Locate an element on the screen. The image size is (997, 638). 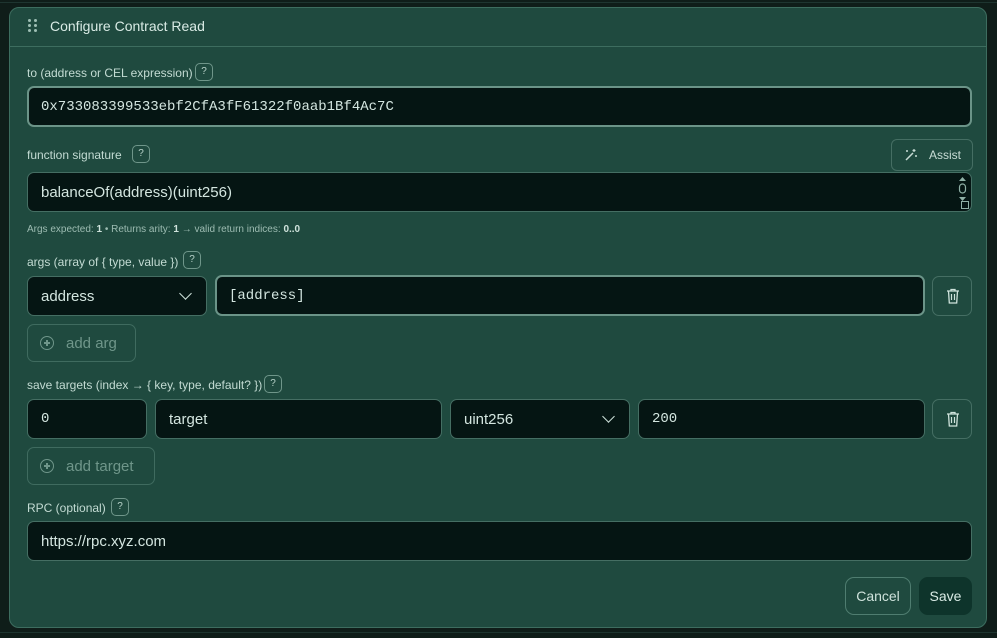
save-targets-help-icon: ? is located at coordinates (273, 384).